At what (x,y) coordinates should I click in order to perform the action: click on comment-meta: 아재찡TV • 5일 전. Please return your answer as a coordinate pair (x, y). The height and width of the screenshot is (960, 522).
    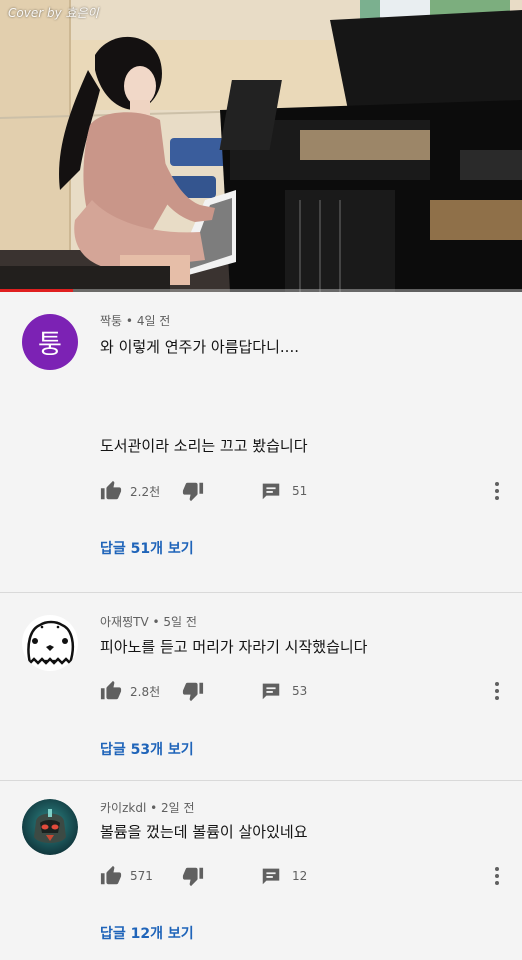
    Looking at the image, I should click on (148, 621).